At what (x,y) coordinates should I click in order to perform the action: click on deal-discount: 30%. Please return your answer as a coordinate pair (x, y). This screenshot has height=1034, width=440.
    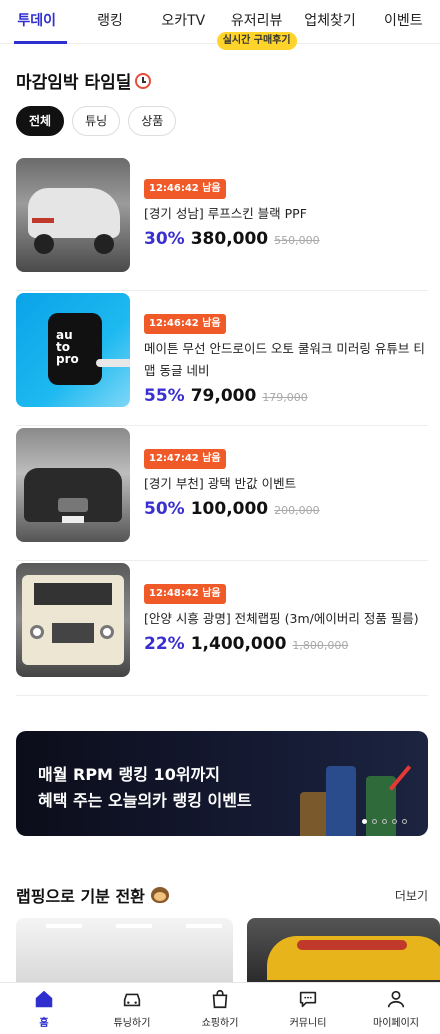
    Looking at the image, I should click on (164, 239).